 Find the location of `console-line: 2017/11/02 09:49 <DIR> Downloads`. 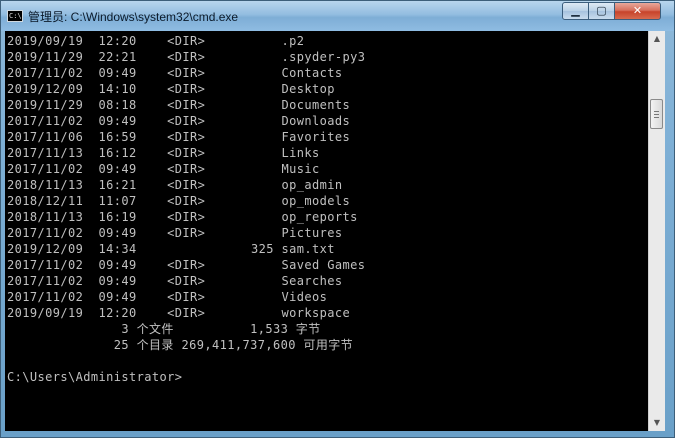

console-line: 2017/11/02 09:49 <DIR> Downloads is located at coordinates (179, 121).